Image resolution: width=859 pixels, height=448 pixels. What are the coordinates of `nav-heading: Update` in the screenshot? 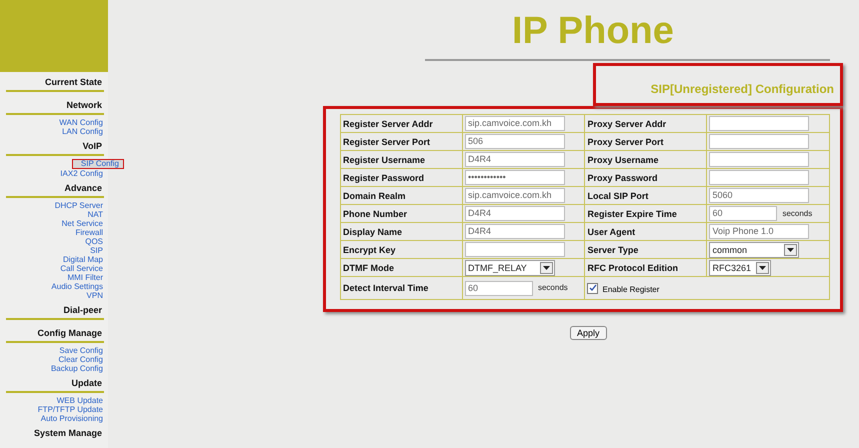 It's located at (87, 383).